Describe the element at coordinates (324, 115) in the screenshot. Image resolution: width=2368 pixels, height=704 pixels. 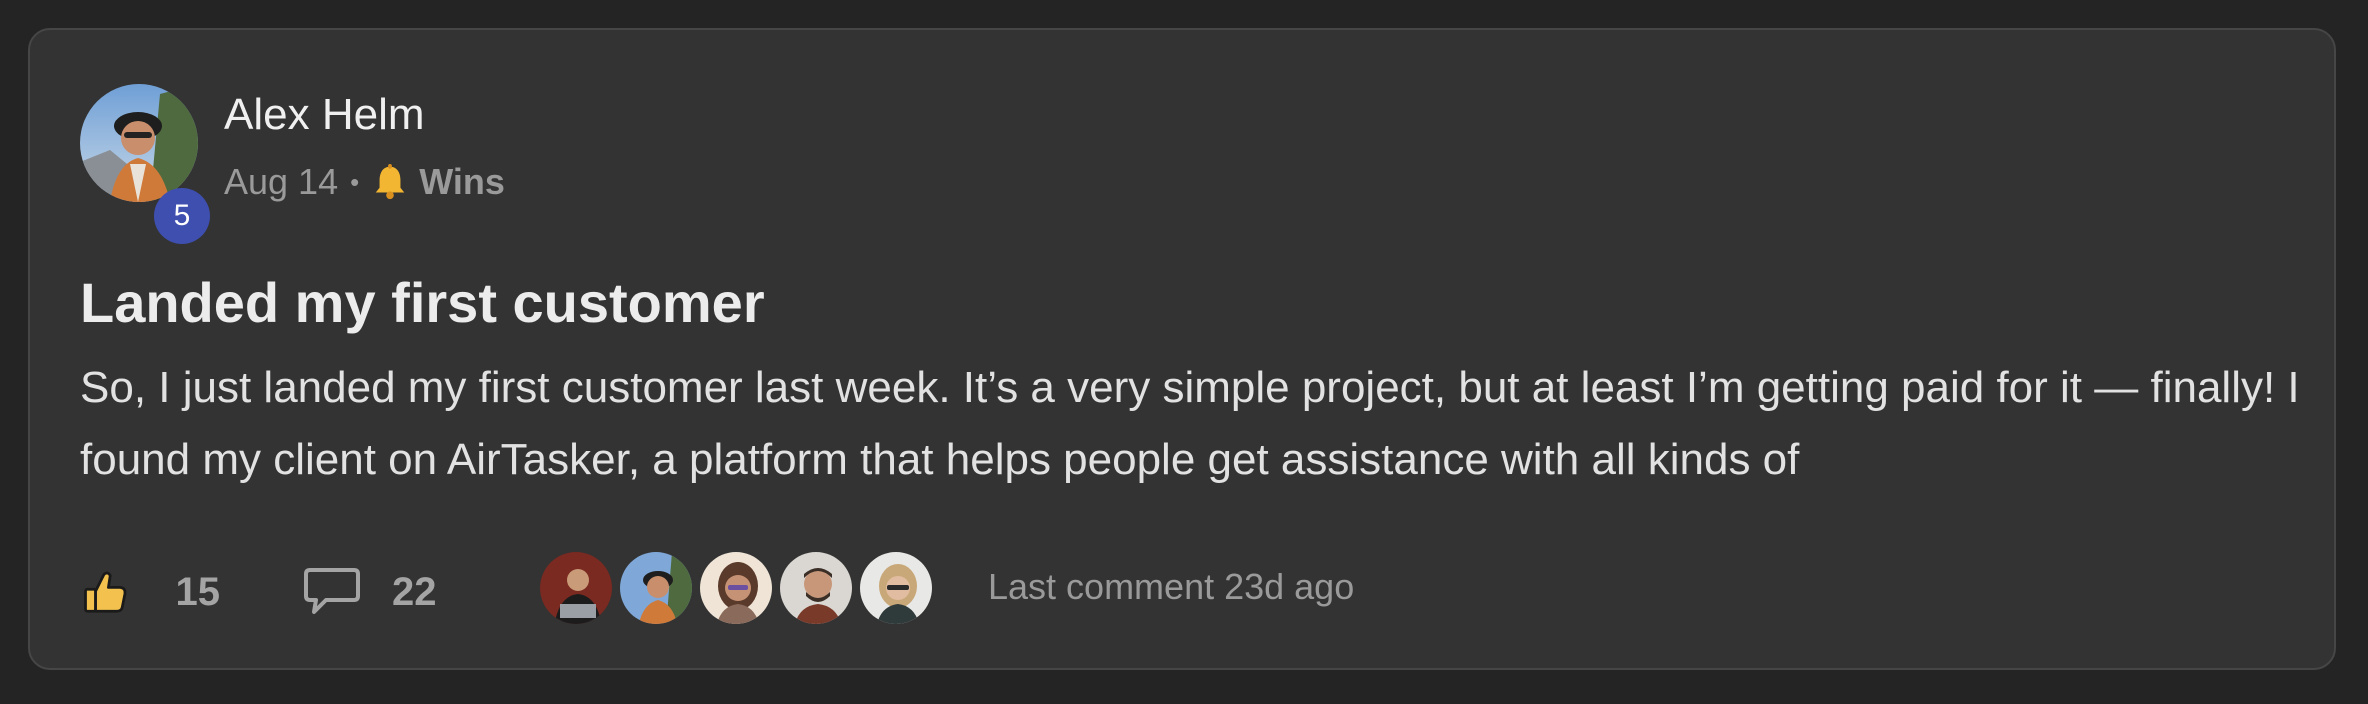
I see `author-name: Alex Helm` at that location.